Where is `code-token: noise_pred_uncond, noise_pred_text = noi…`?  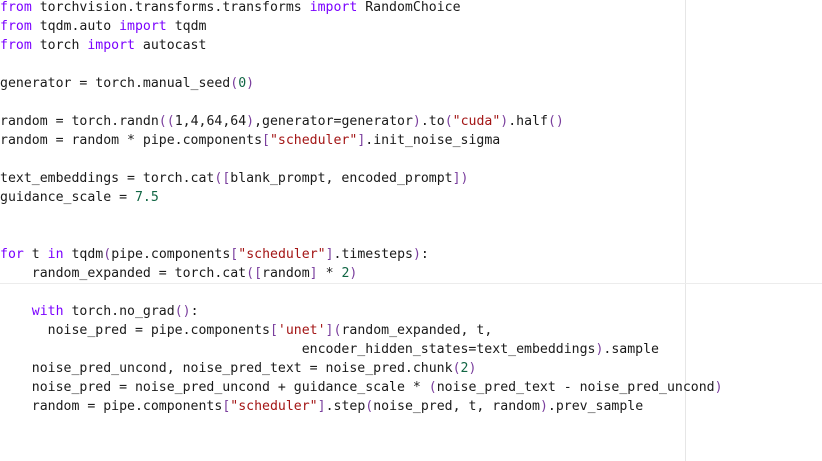 code-token: noise_pred_uncond, noise_pred_text = noi… is located at coordinates (226, 368).